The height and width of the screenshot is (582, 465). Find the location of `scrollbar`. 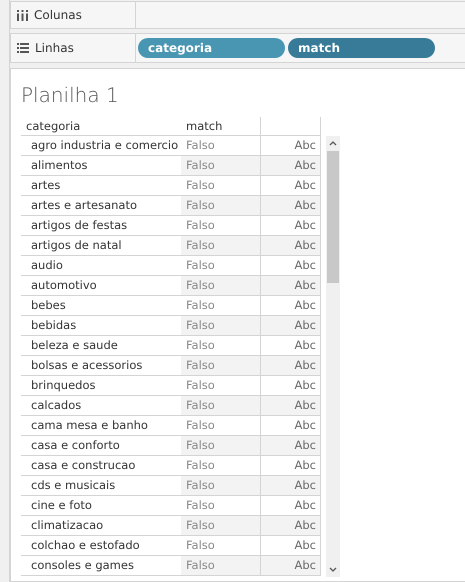

scrollbar is located at coordinates (333, 356).